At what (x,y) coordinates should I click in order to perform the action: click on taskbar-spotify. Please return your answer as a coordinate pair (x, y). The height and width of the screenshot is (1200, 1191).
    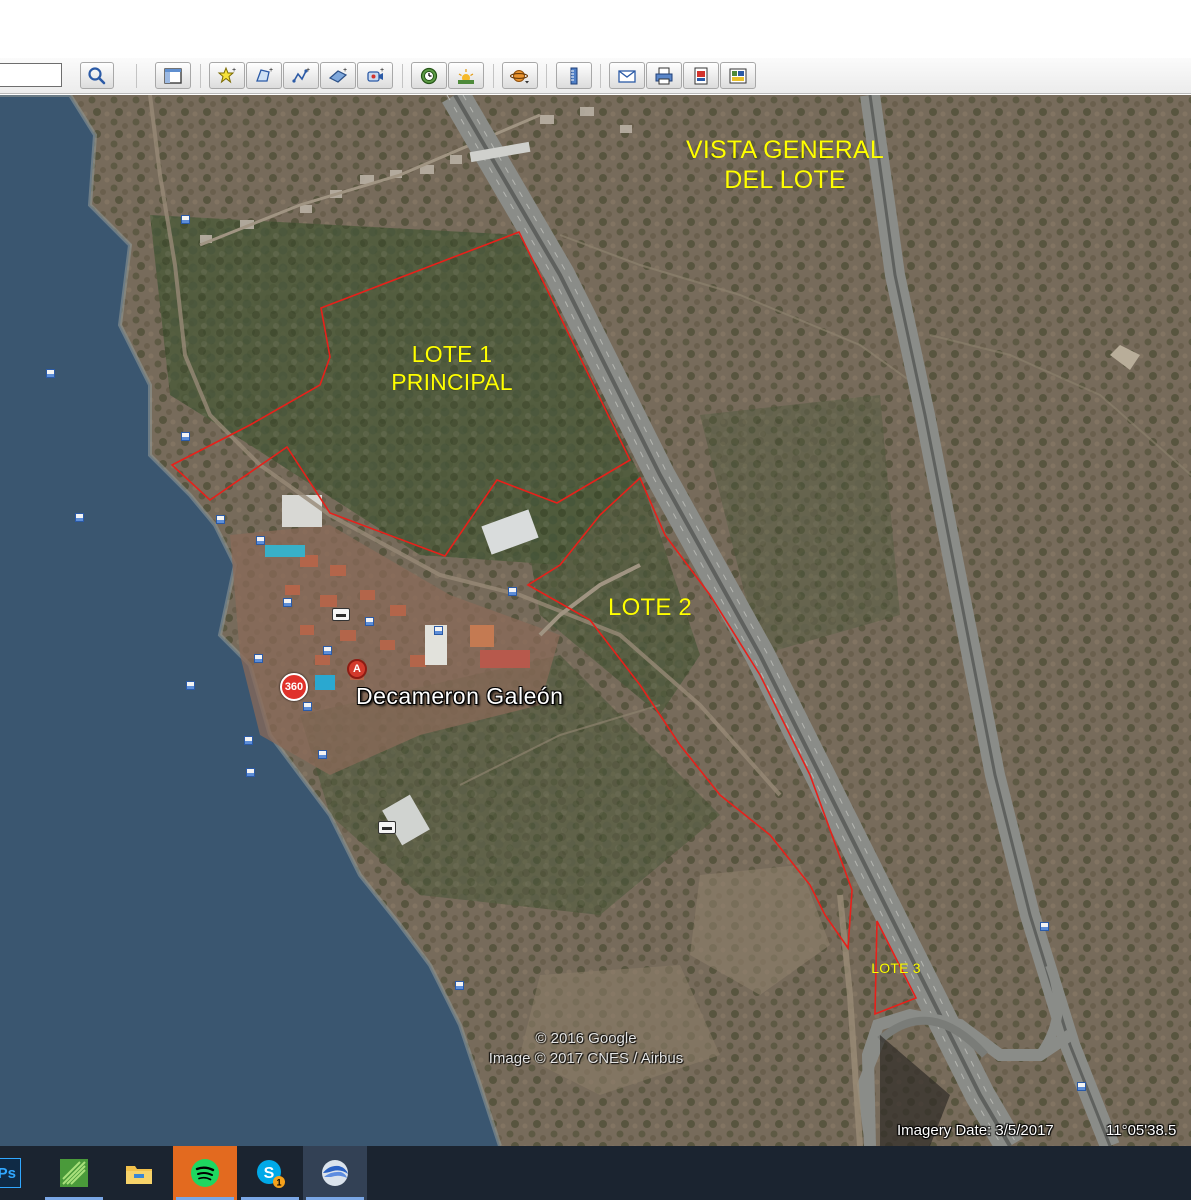
    Looking at the image, I should click on (205, 1173).